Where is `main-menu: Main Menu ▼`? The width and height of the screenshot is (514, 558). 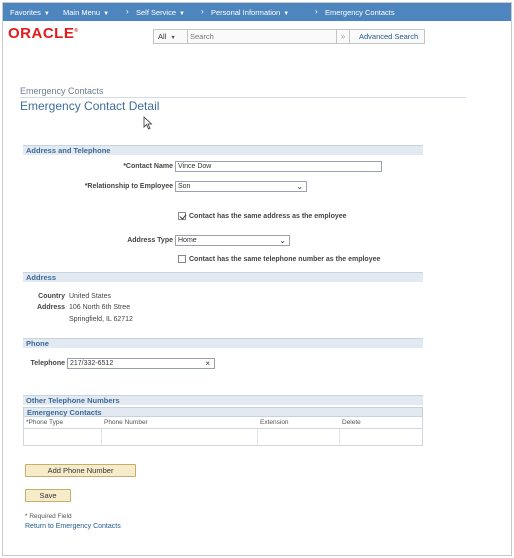
main-menu: Main Menu ▼ is located at coordinates (86, 12).